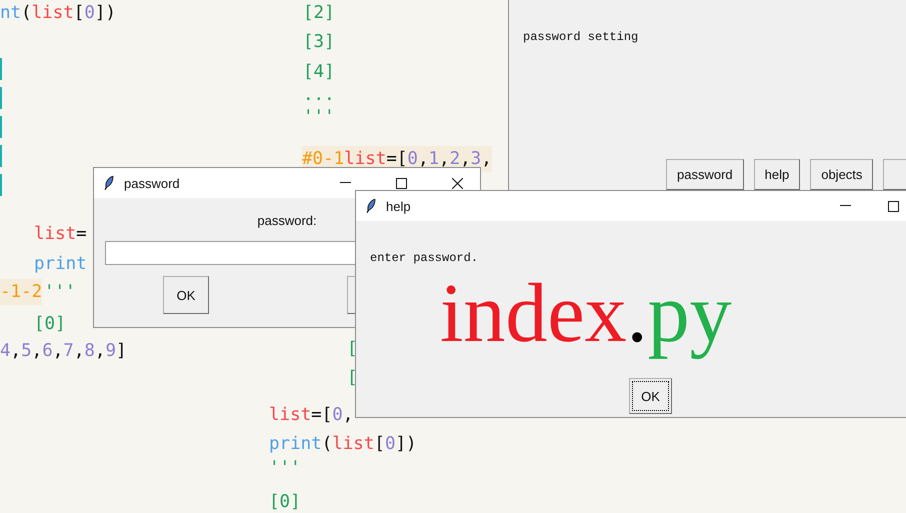 The width and height of the screenshot is (906, 513). What do you see at coordinates (399, 206) in the screenshot?
I see `window-title: help` at bounding box center [399, 206].